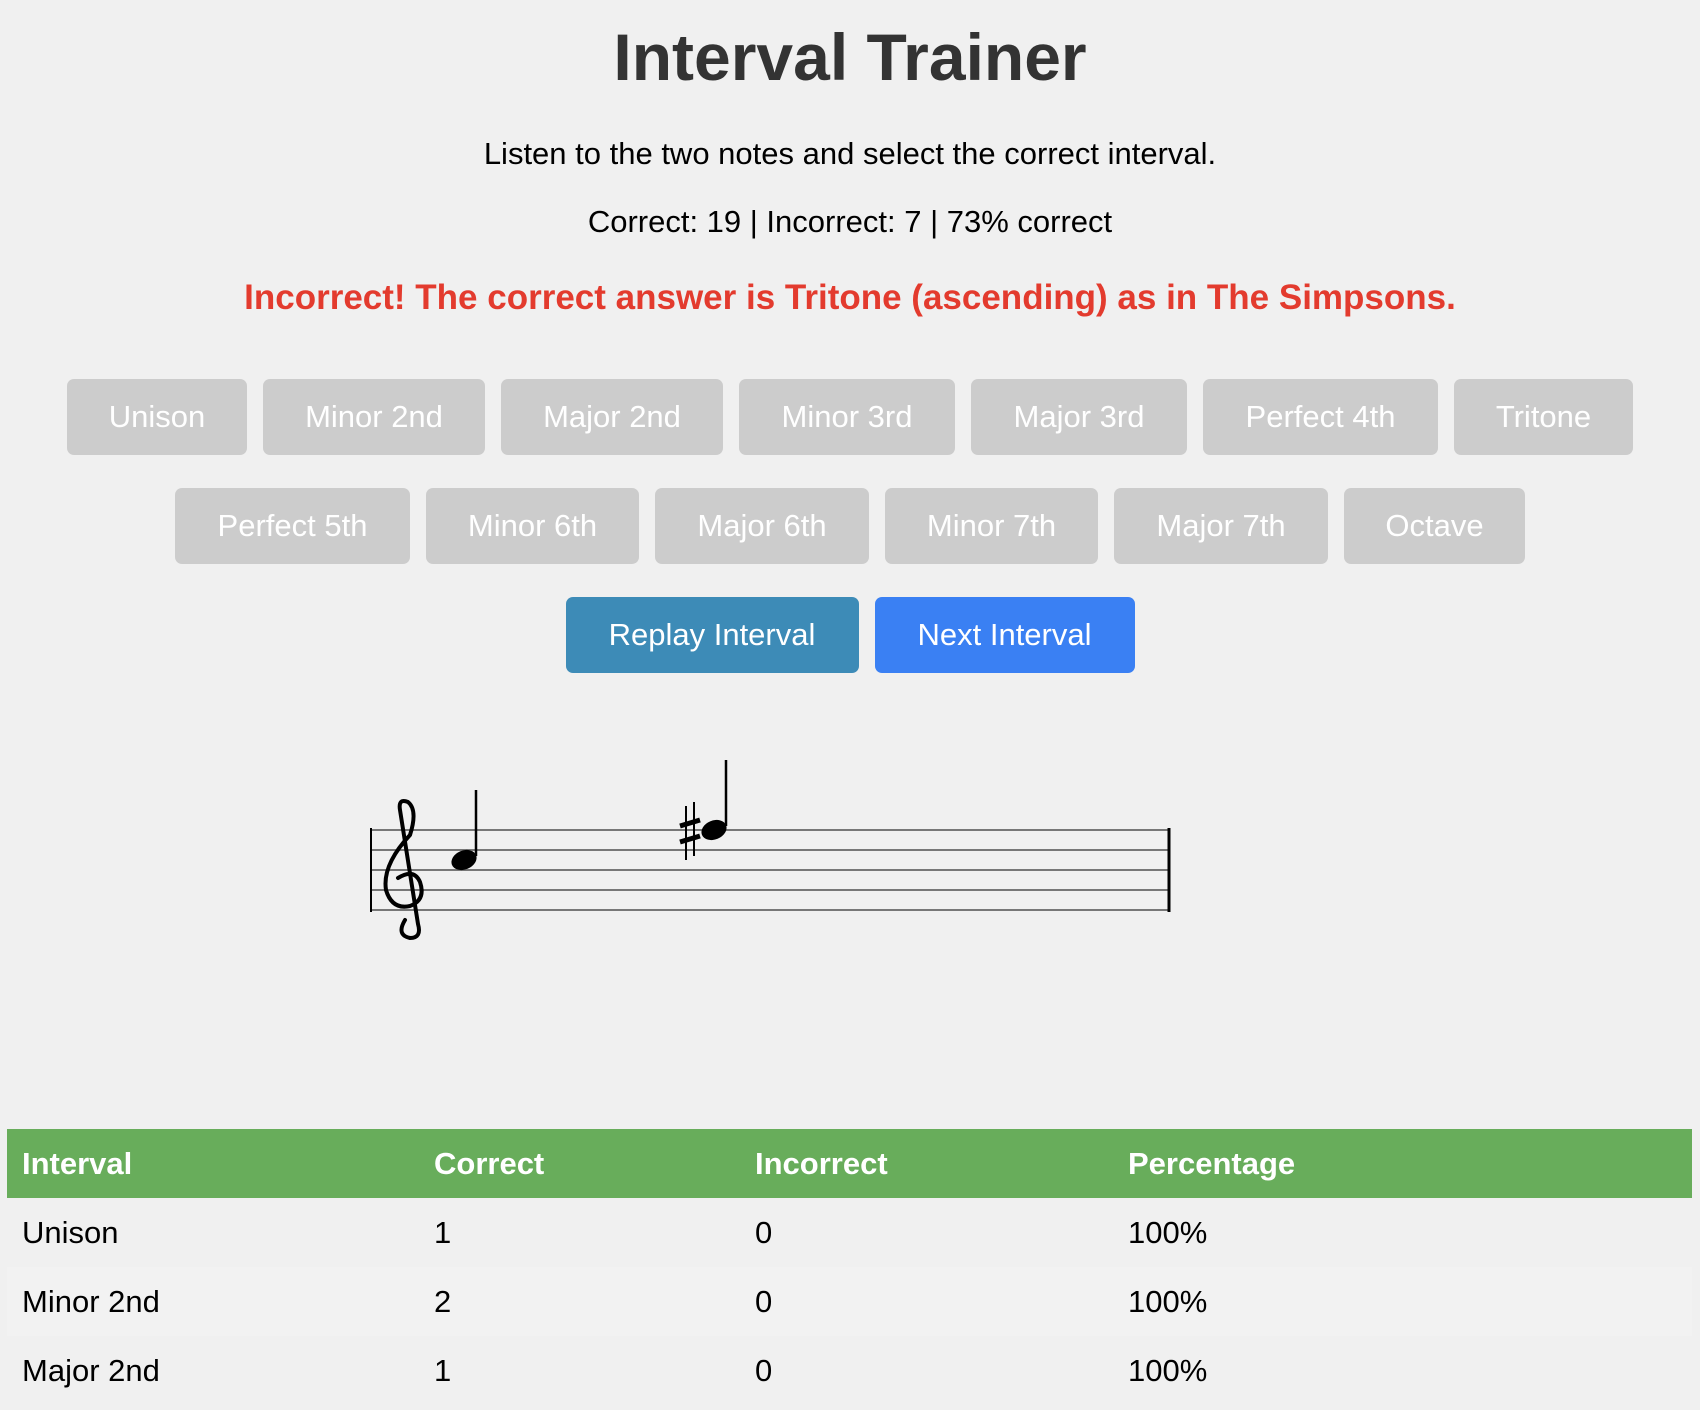 The height and width of the screenshot is (1410, 1700). Describe the element at coordinates (850, 221) in the screenshot. I see `score-summary: Correct: 19 | Incorrect: 7 | 73% correct` at that location.